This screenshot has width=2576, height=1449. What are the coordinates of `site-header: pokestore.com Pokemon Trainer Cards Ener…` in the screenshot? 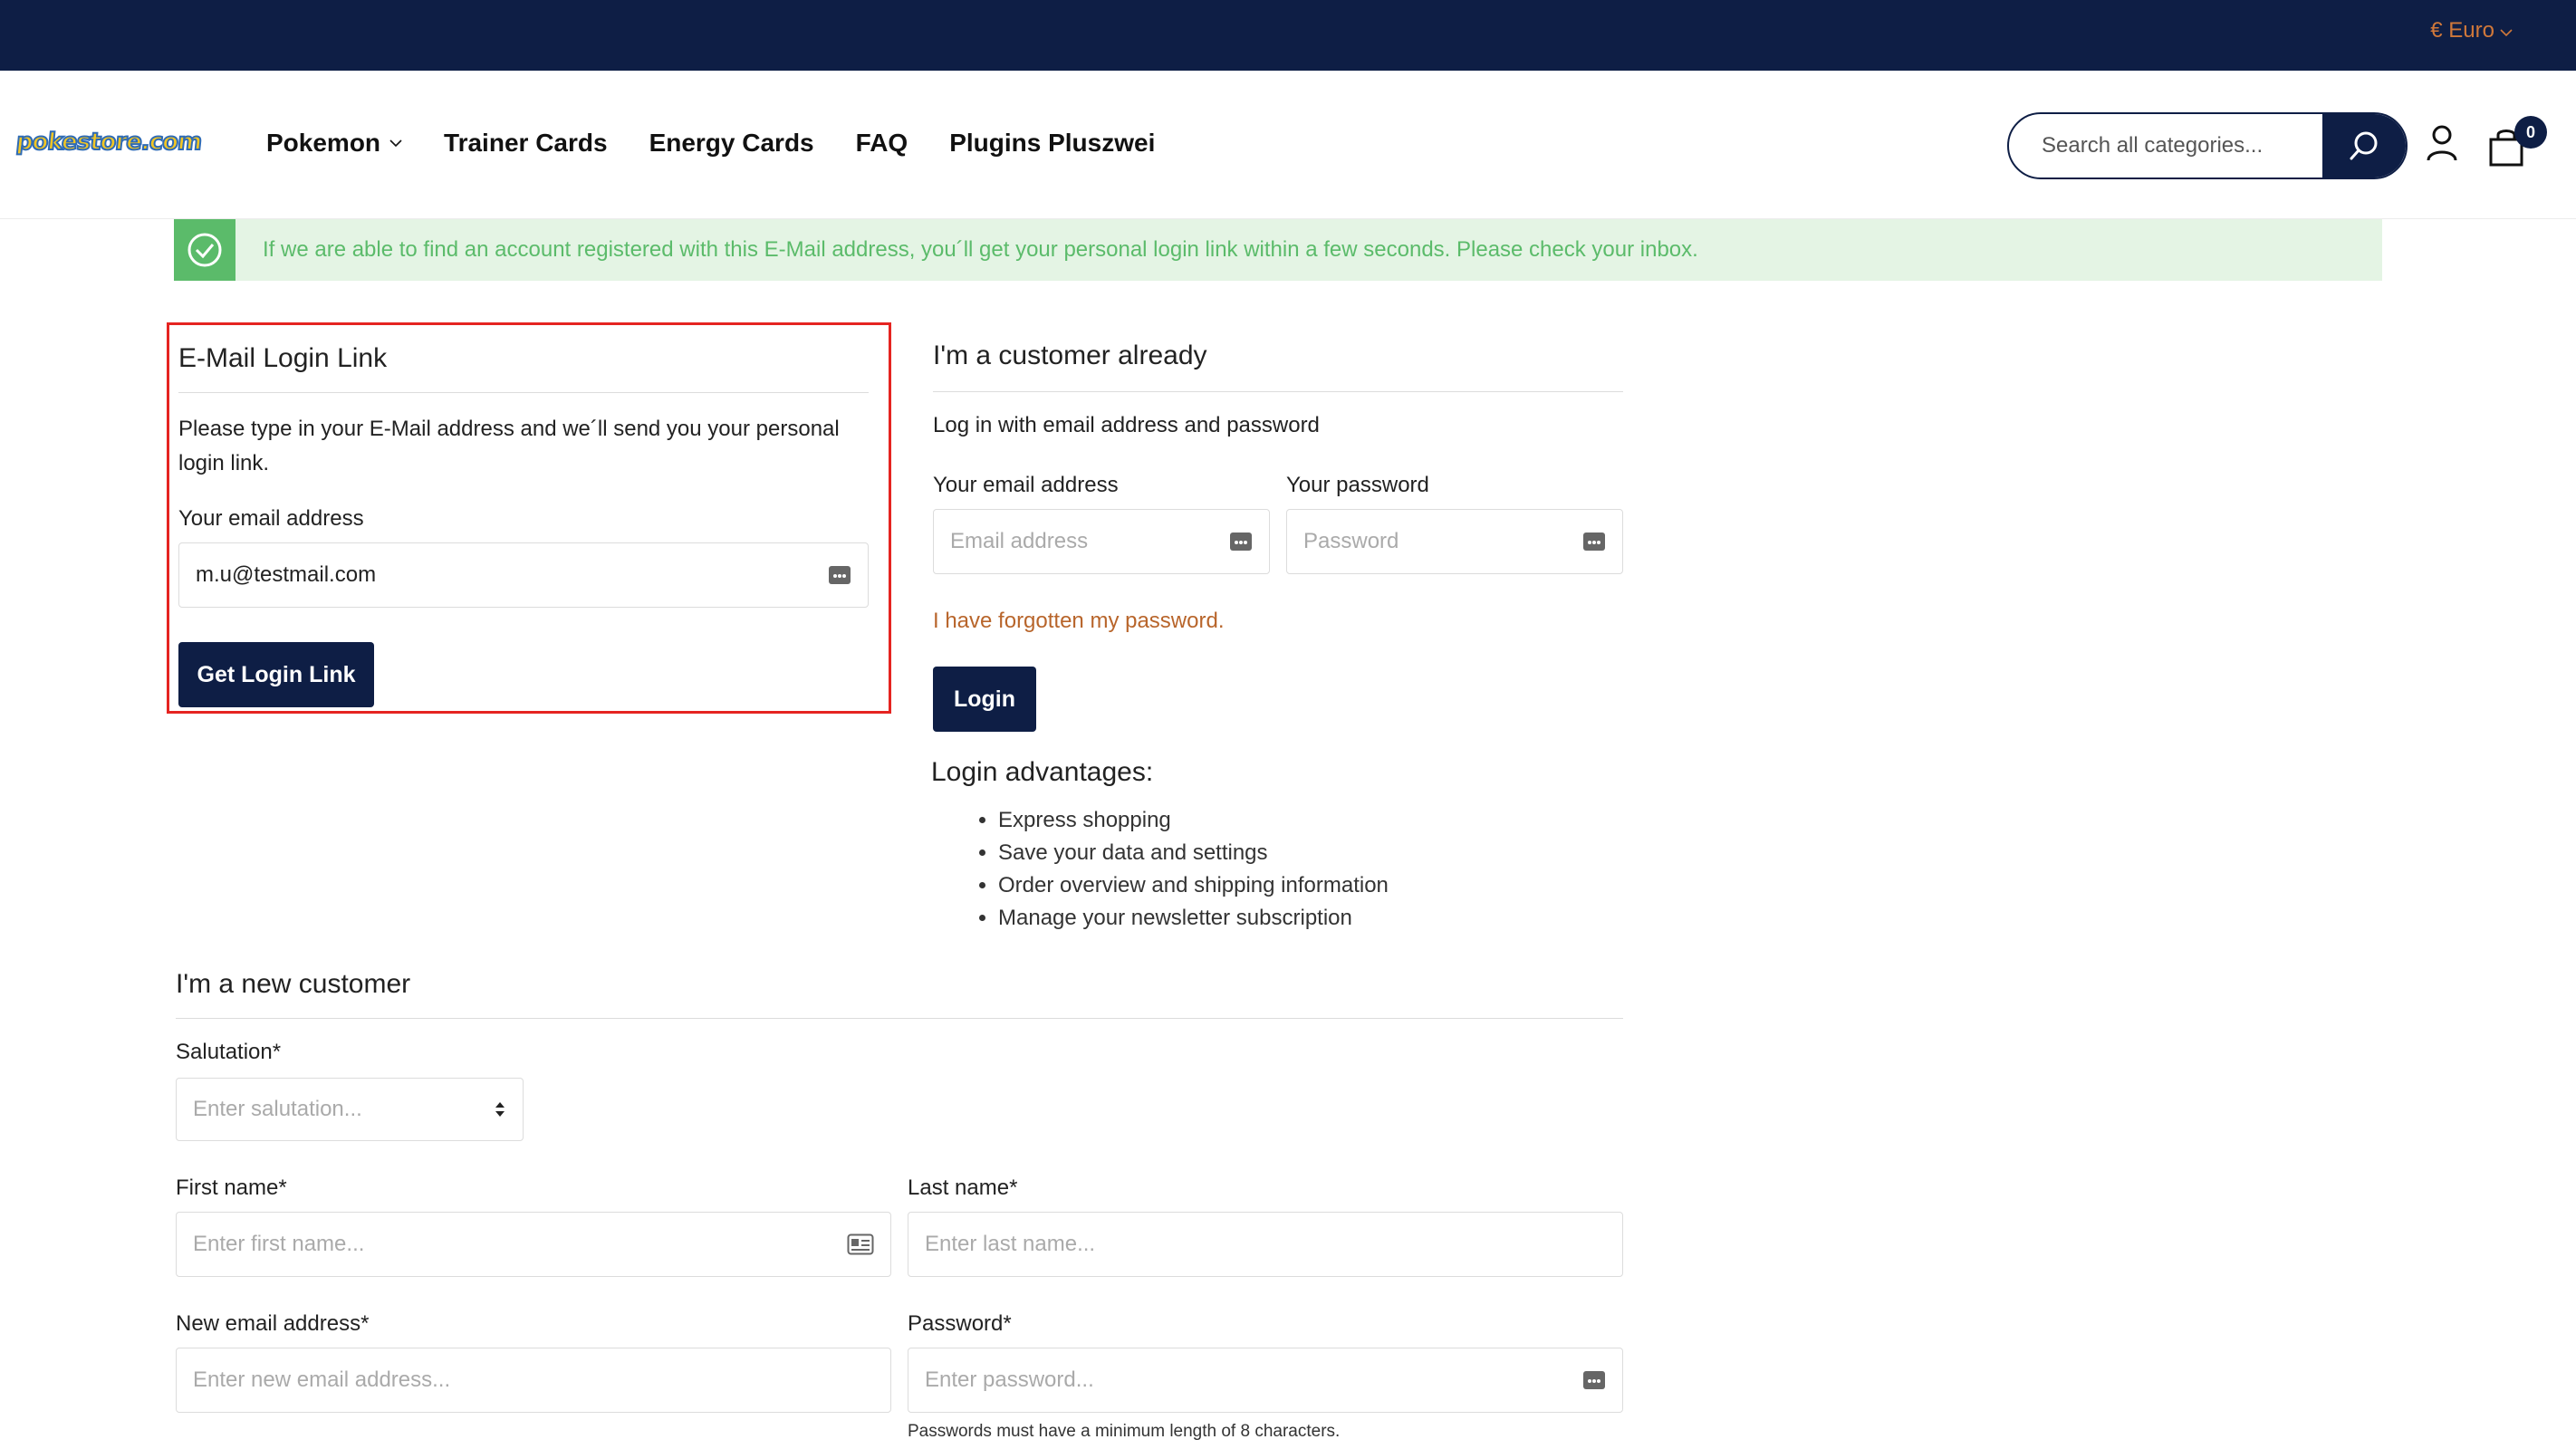 It's located at (1288, 145).